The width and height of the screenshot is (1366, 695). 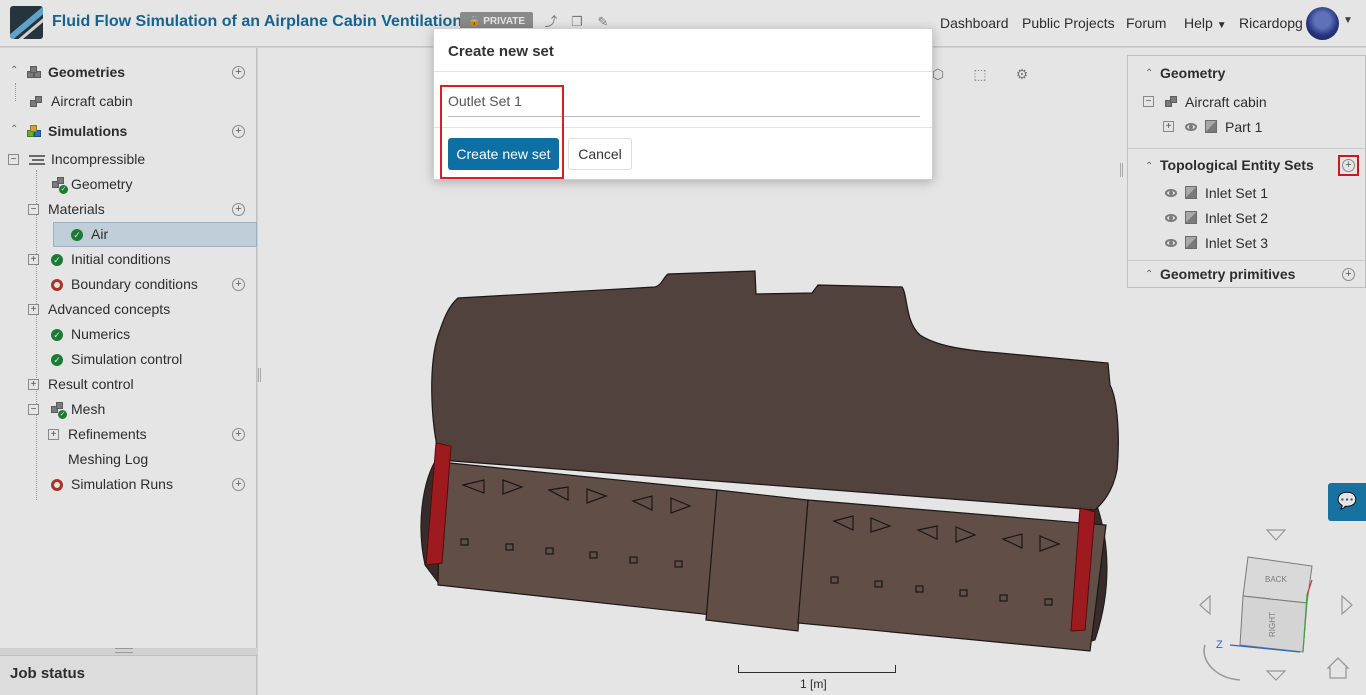 I want to click on highlight-box, so click(x=502, y=132).